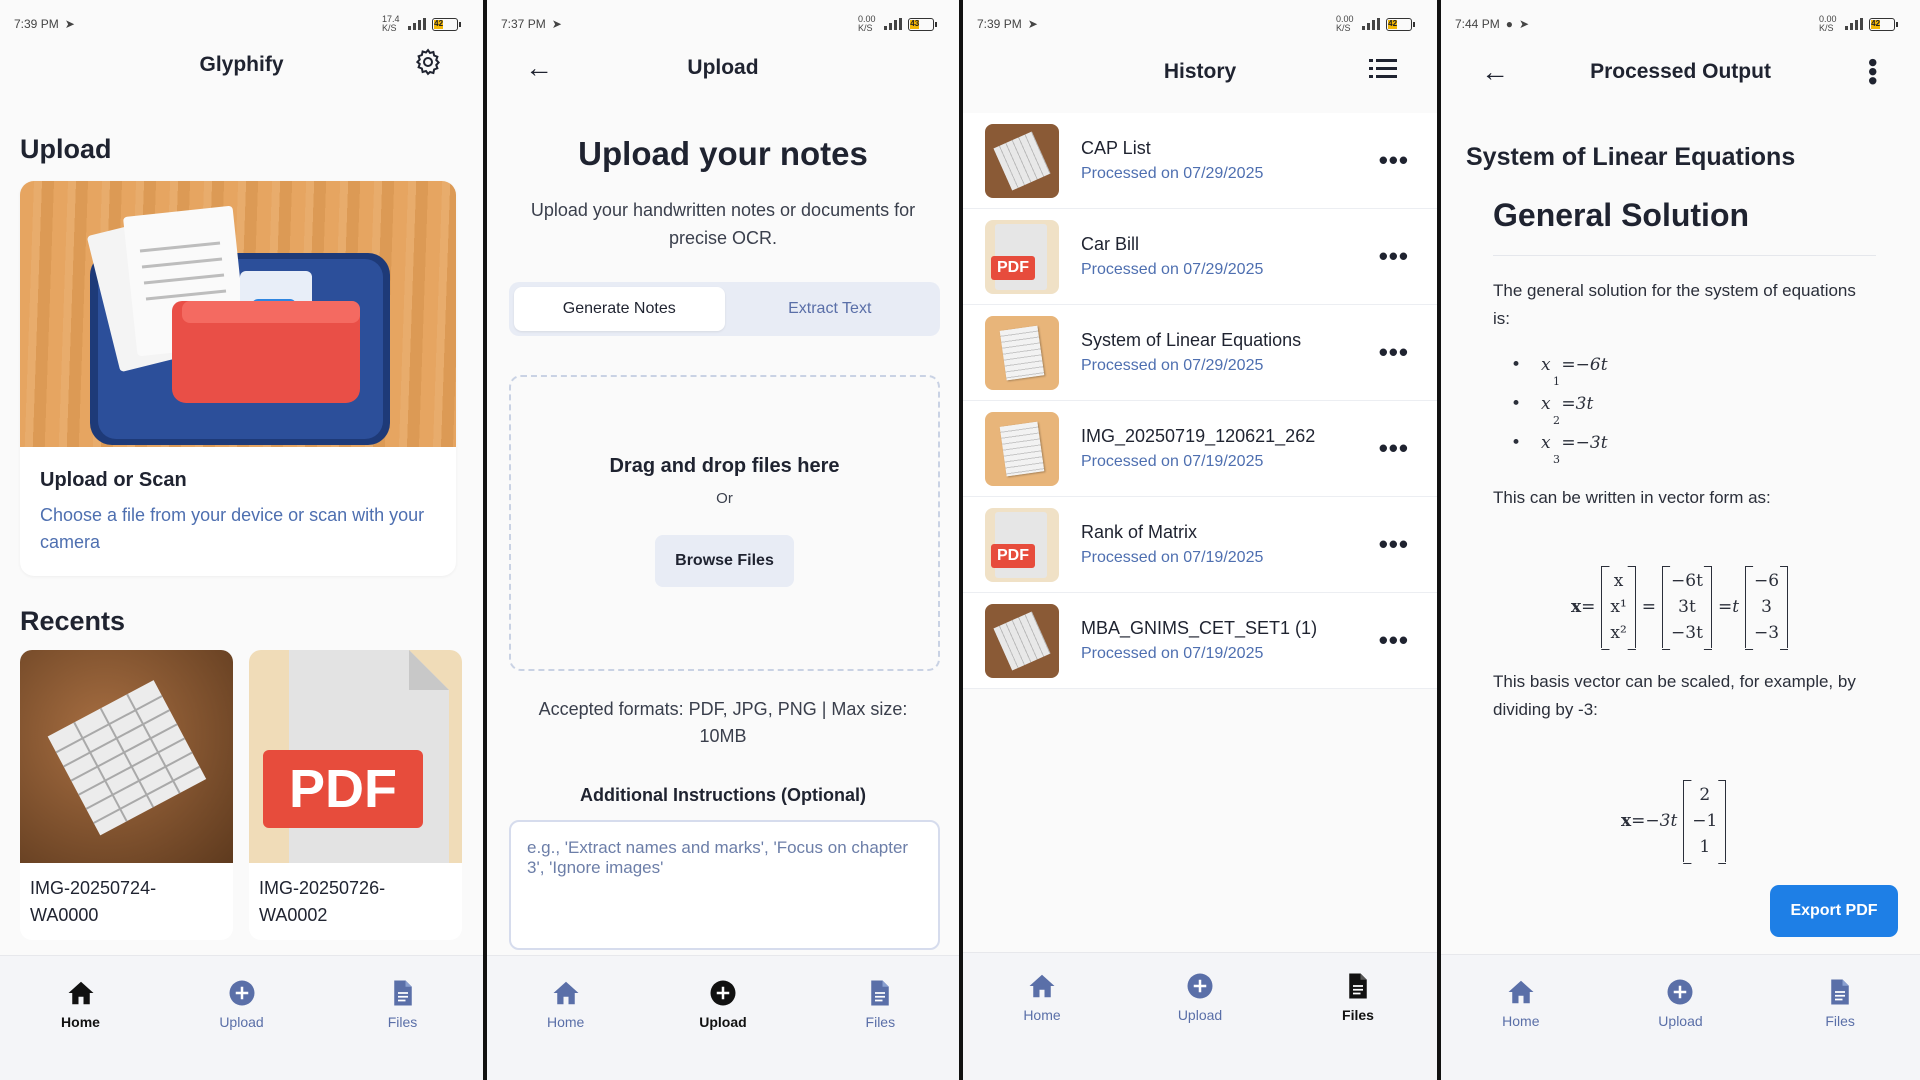 Image resolution: width=1920 pixels, height=1080 pixels. I want to click on file-name: IMG_20250719_120621_262, so click(1198, 436).